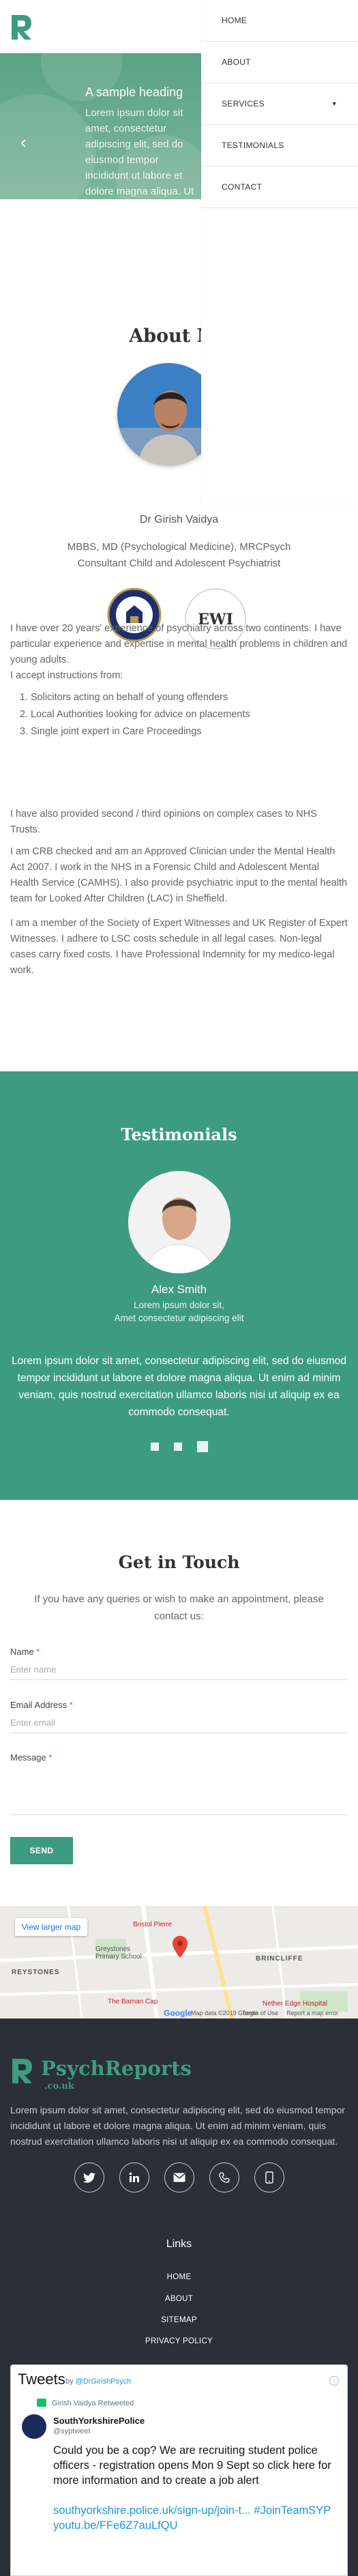  What do you see at coordinates (279, 104) in the screenshot?
I see `menu-item-services: SERVICES ▼` at bounding box center [279, 104].